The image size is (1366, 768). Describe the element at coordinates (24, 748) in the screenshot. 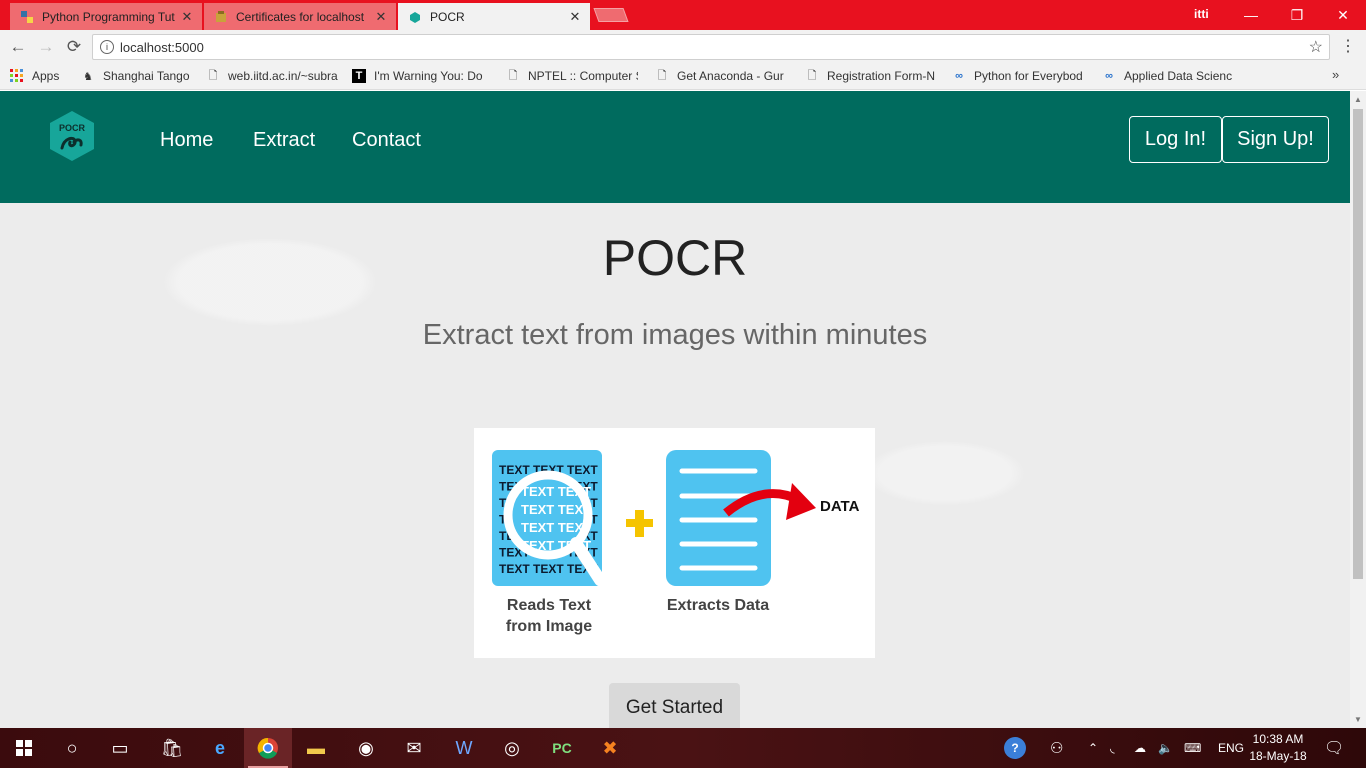

I see `windows-start-icon` at that location.